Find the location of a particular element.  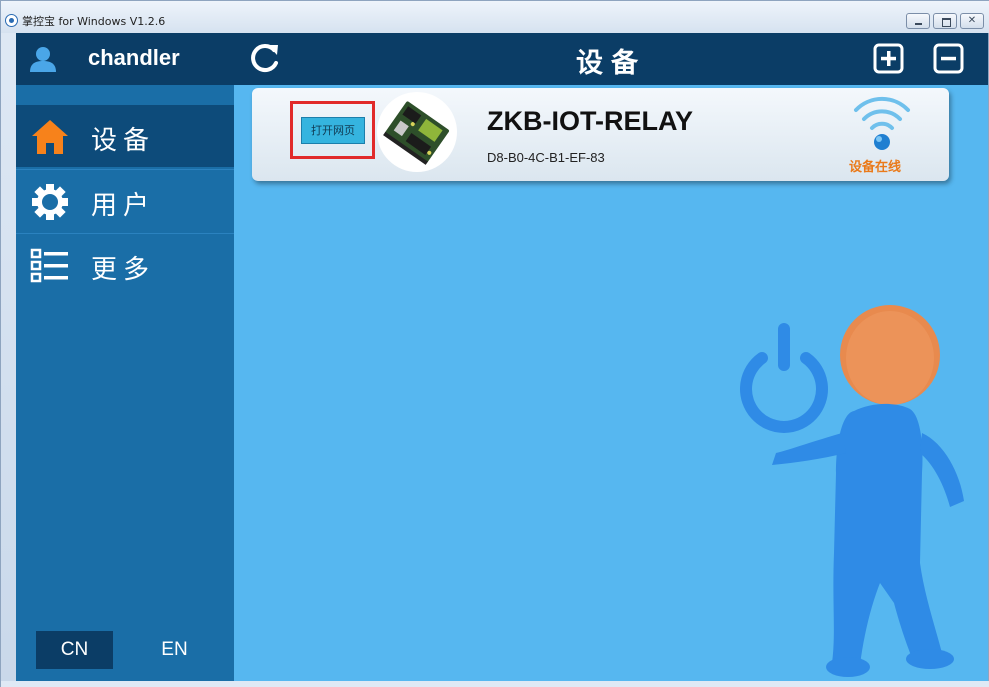

list-icon is located at coordinates (49, 265).